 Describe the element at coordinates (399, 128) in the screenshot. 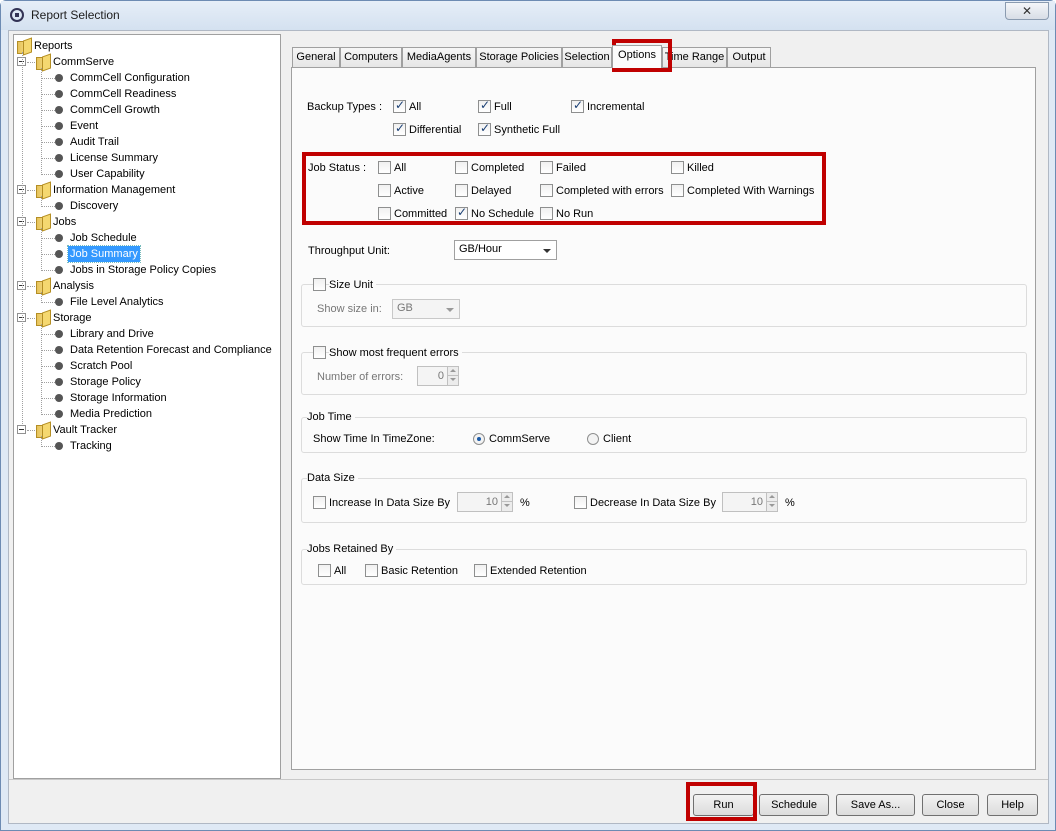

I see `backup-differential-checkbox` at that location.